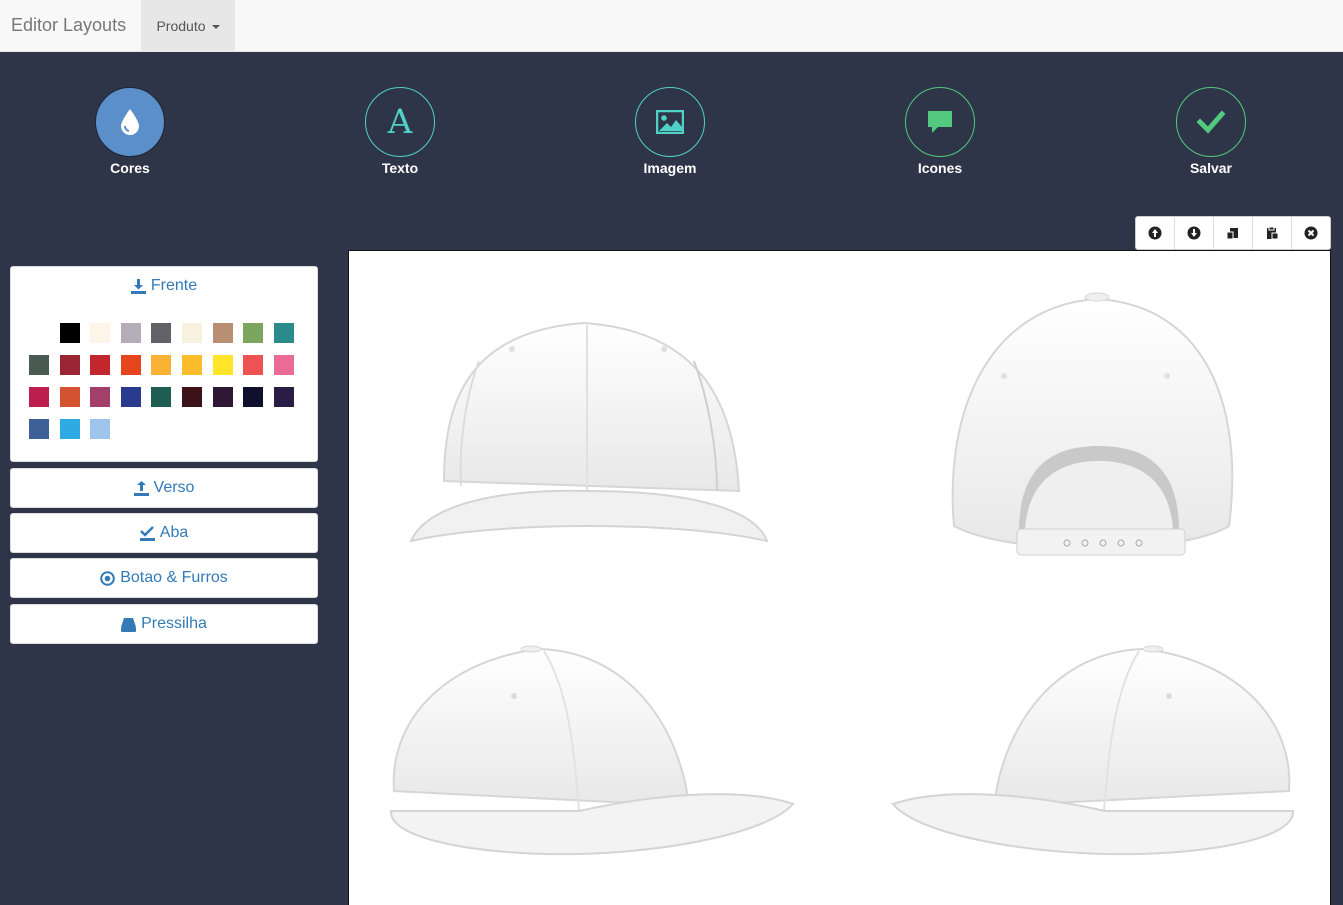  I want to click on check-underline-icon, so click(147, 533).